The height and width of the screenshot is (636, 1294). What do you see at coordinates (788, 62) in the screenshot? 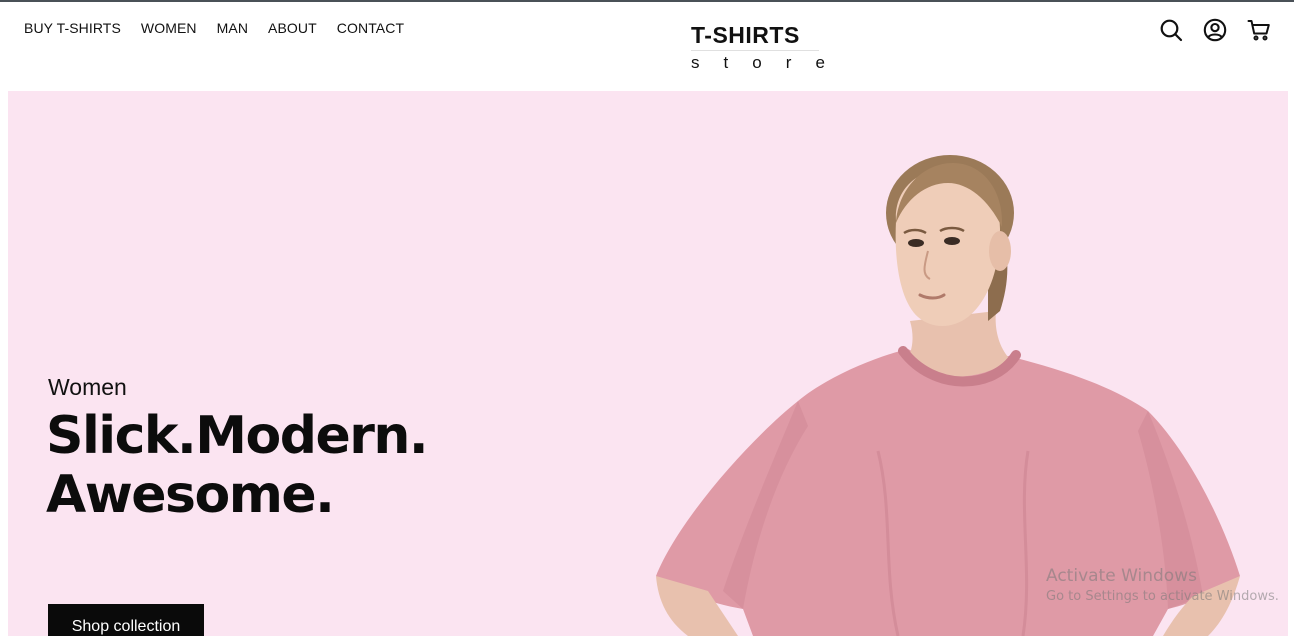
I see `logo-subtitle-letter: r` at bounding box center [788, 62].